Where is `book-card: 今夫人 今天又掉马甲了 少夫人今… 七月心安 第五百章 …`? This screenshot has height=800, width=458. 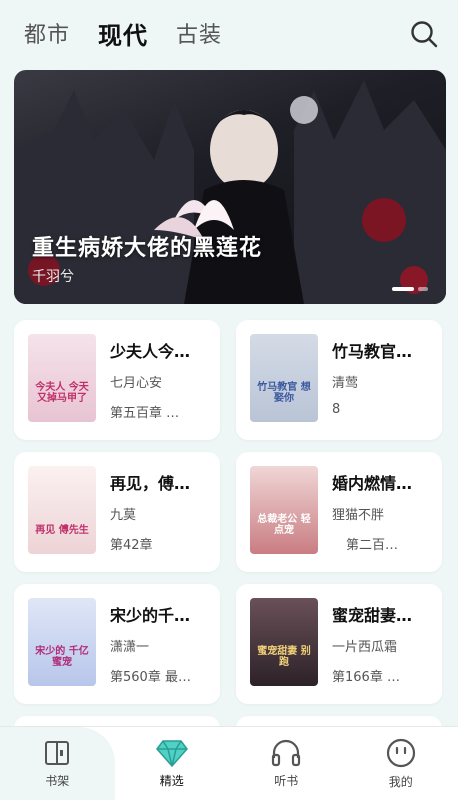
book-card: 今夫人 今天又掉马甲了 少夫人今… 七月心安 第五百章 … is located at coordinates (117, 380).